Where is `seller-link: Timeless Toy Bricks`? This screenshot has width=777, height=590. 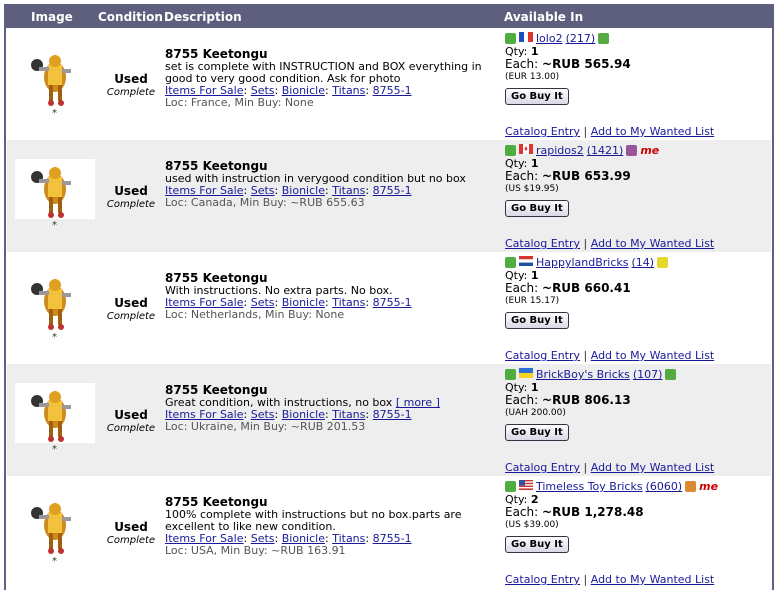 seller-link: Timeless Toy Bricks is located at coordinates (589, 486).